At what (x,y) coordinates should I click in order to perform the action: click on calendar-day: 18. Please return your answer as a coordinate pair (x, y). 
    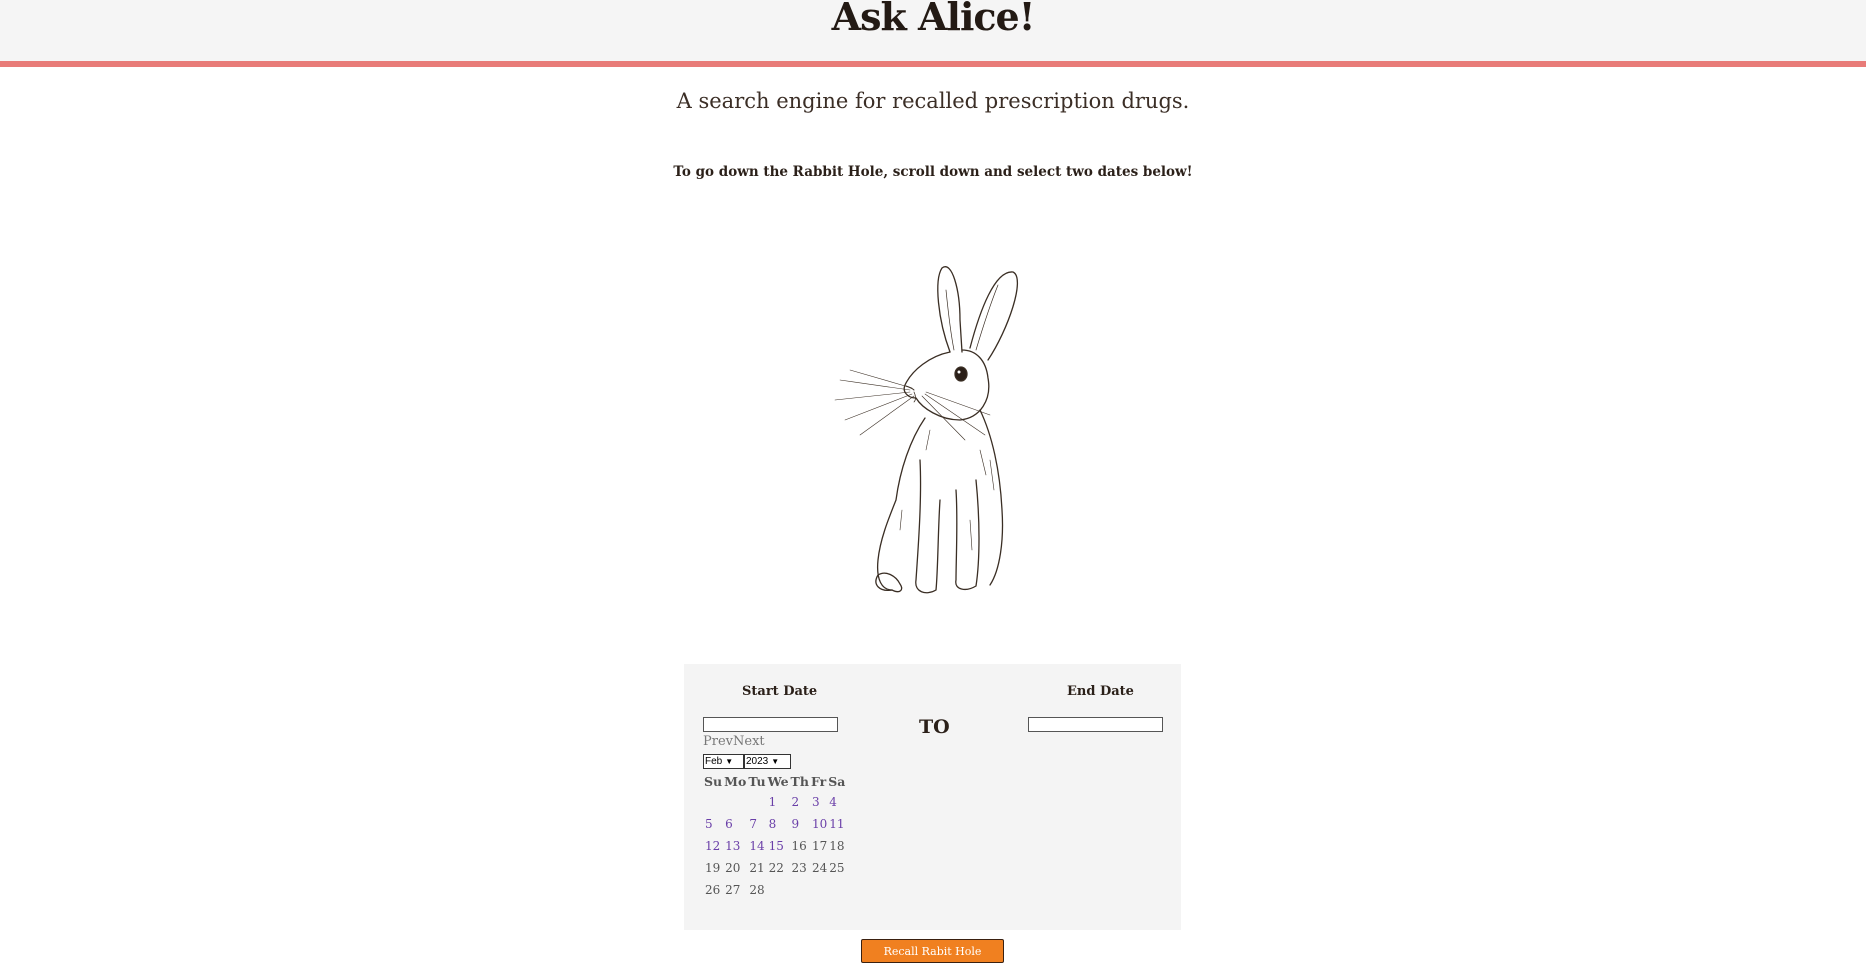
    Looking at the image, I should click on (836, 846).